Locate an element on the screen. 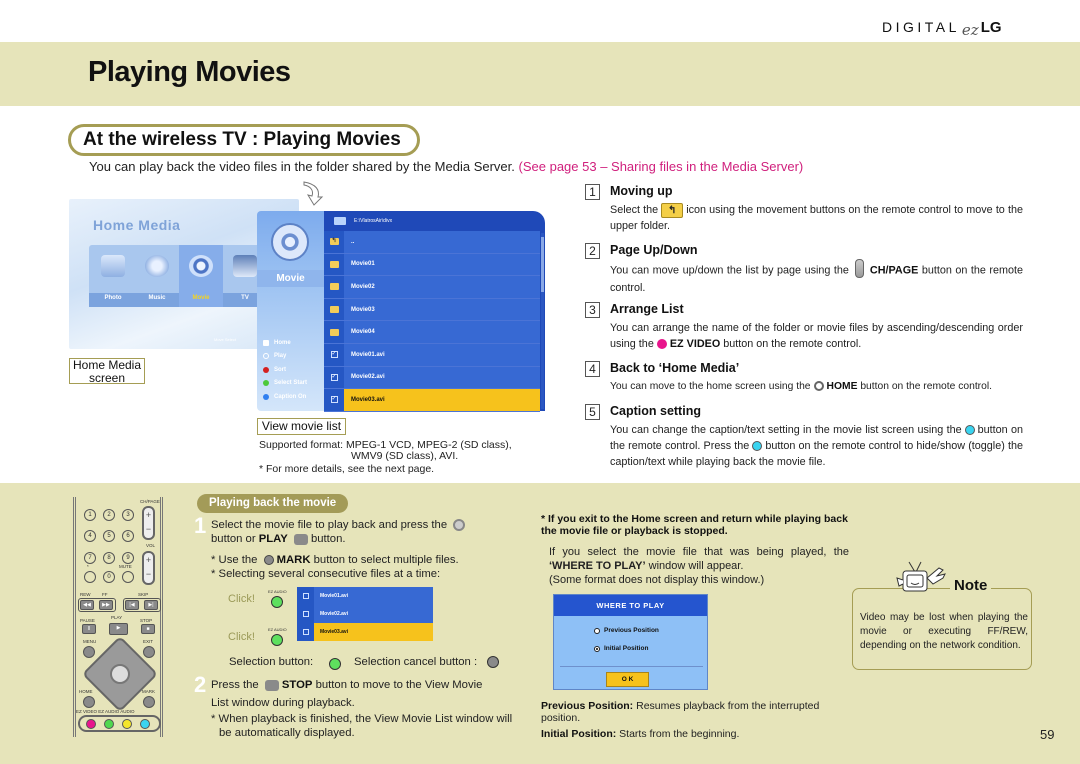 Image resolution: width=1080 pixels, height=764 pixels. remote-vol-rocker: + − is located at coordinates (148, 568).